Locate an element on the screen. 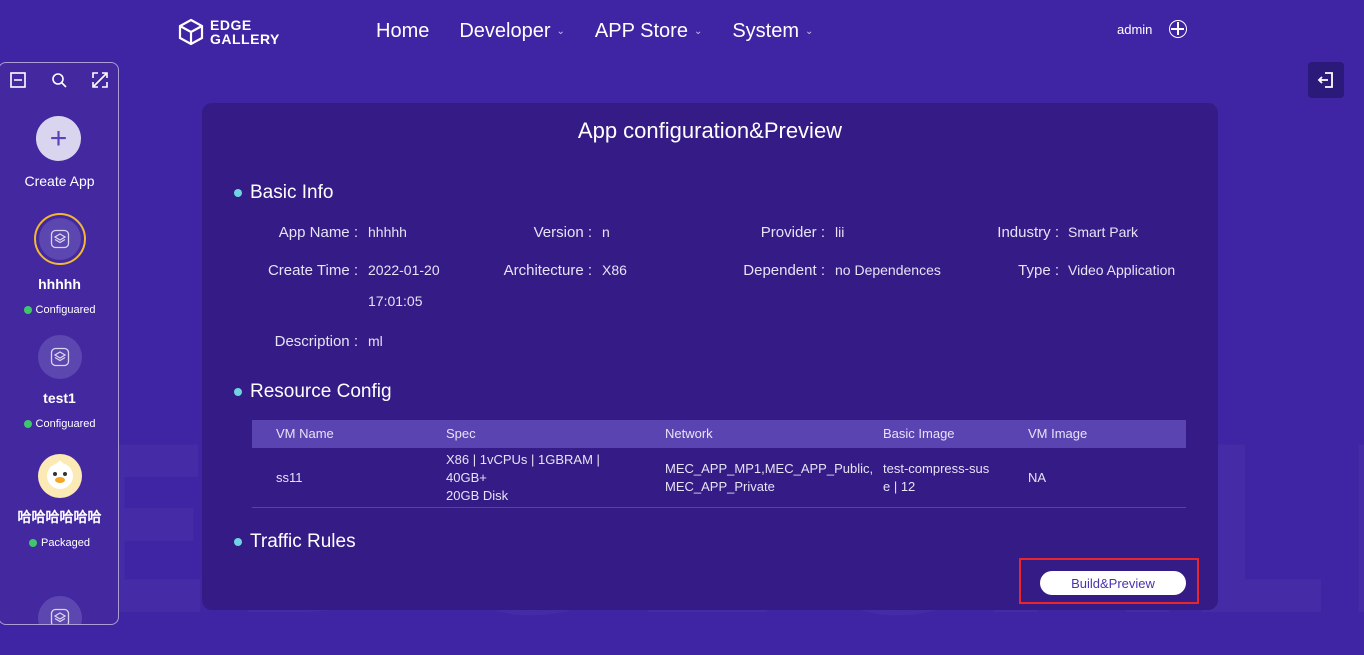 The height and width of the screenshot is (655, 1364). duck-icon is located at coordinates (59, 474).